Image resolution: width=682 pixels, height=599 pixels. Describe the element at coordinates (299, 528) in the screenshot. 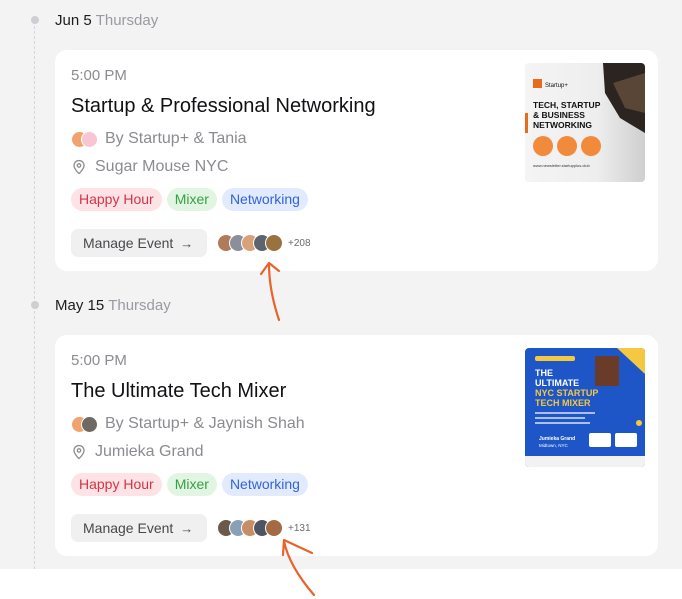

I see `attendee-count: +131` at that location.